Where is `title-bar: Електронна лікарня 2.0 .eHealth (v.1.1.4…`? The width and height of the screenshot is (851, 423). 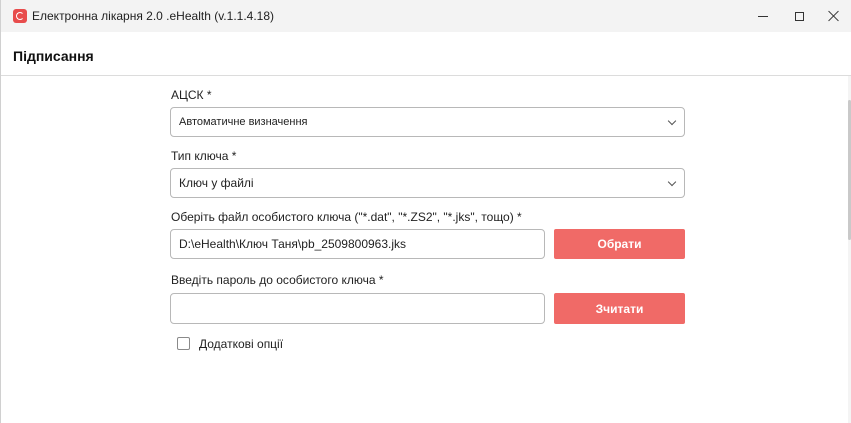 title-bar: Електронна лікарня 2.0 .eHealth (v.1.1.4… is located at coordinates (426, 16).